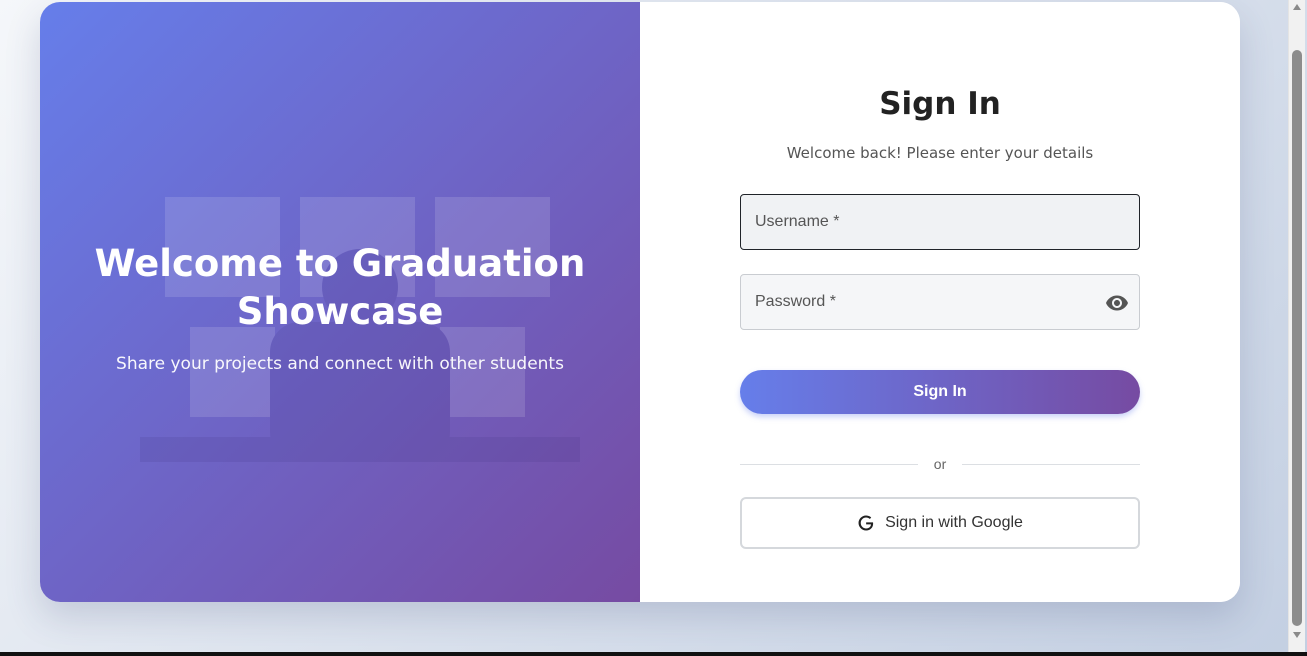  Describe the element at coordinates (940, 153) in the screenshot. I see `form-subtitle: Welcome back! Please enter your details` at that location.